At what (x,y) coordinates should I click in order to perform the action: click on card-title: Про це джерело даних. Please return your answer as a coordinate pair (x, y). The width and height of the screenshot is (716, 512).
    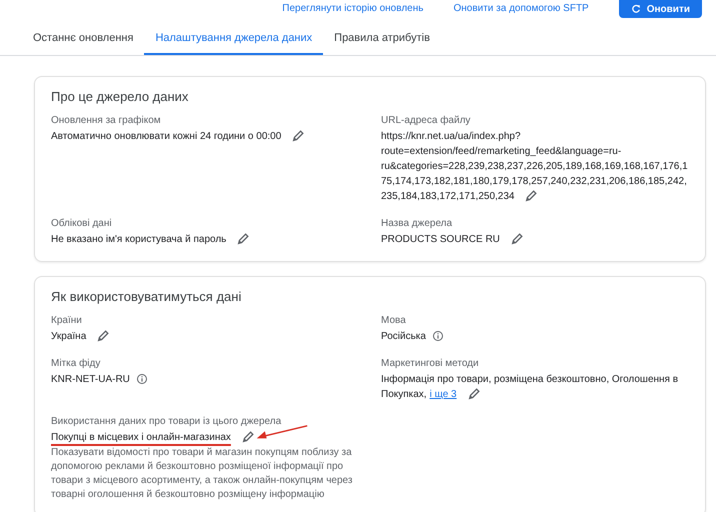
    Looking at the image, I should click on (120, 96).